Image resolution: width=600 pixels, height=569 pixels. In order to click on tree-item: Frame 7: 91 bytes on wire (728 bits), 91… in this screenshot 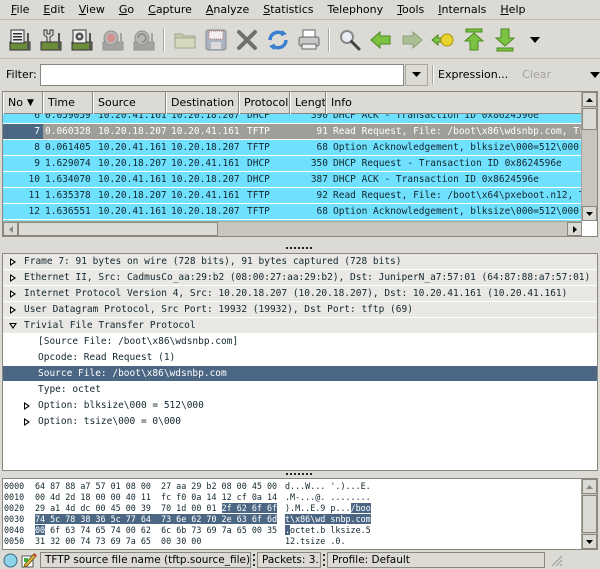, I will do `click(300, 262)`.